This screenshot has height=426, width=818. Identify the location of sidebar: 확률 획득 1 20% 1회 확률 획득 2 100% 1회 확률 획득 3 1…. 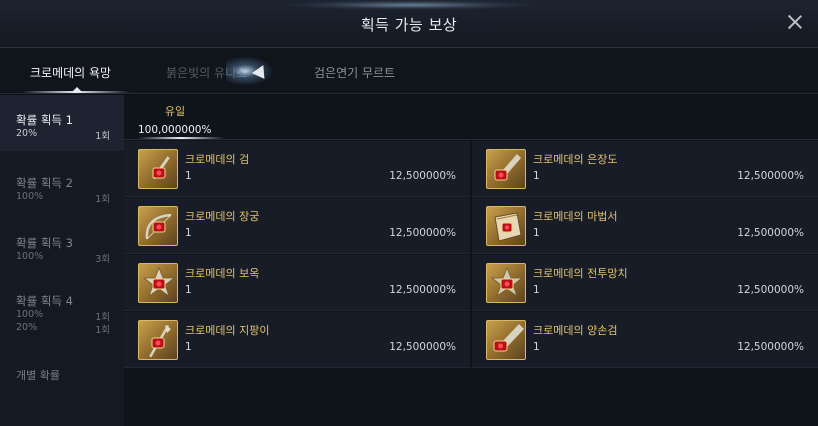
(62, 260).